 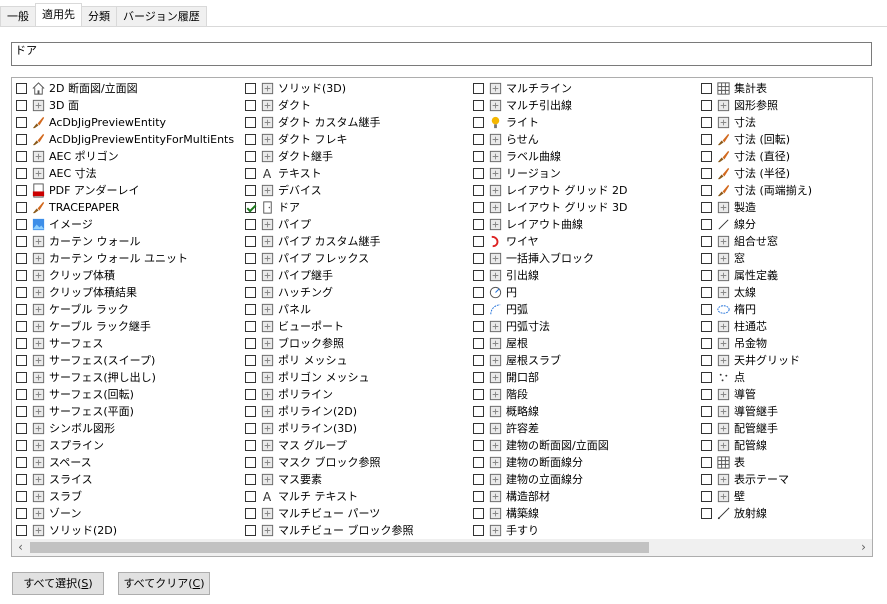 What do you see at coordinates (327, 479) in the screenshot?
I see `list-item: マス要素` at bounding box center [327, 479].